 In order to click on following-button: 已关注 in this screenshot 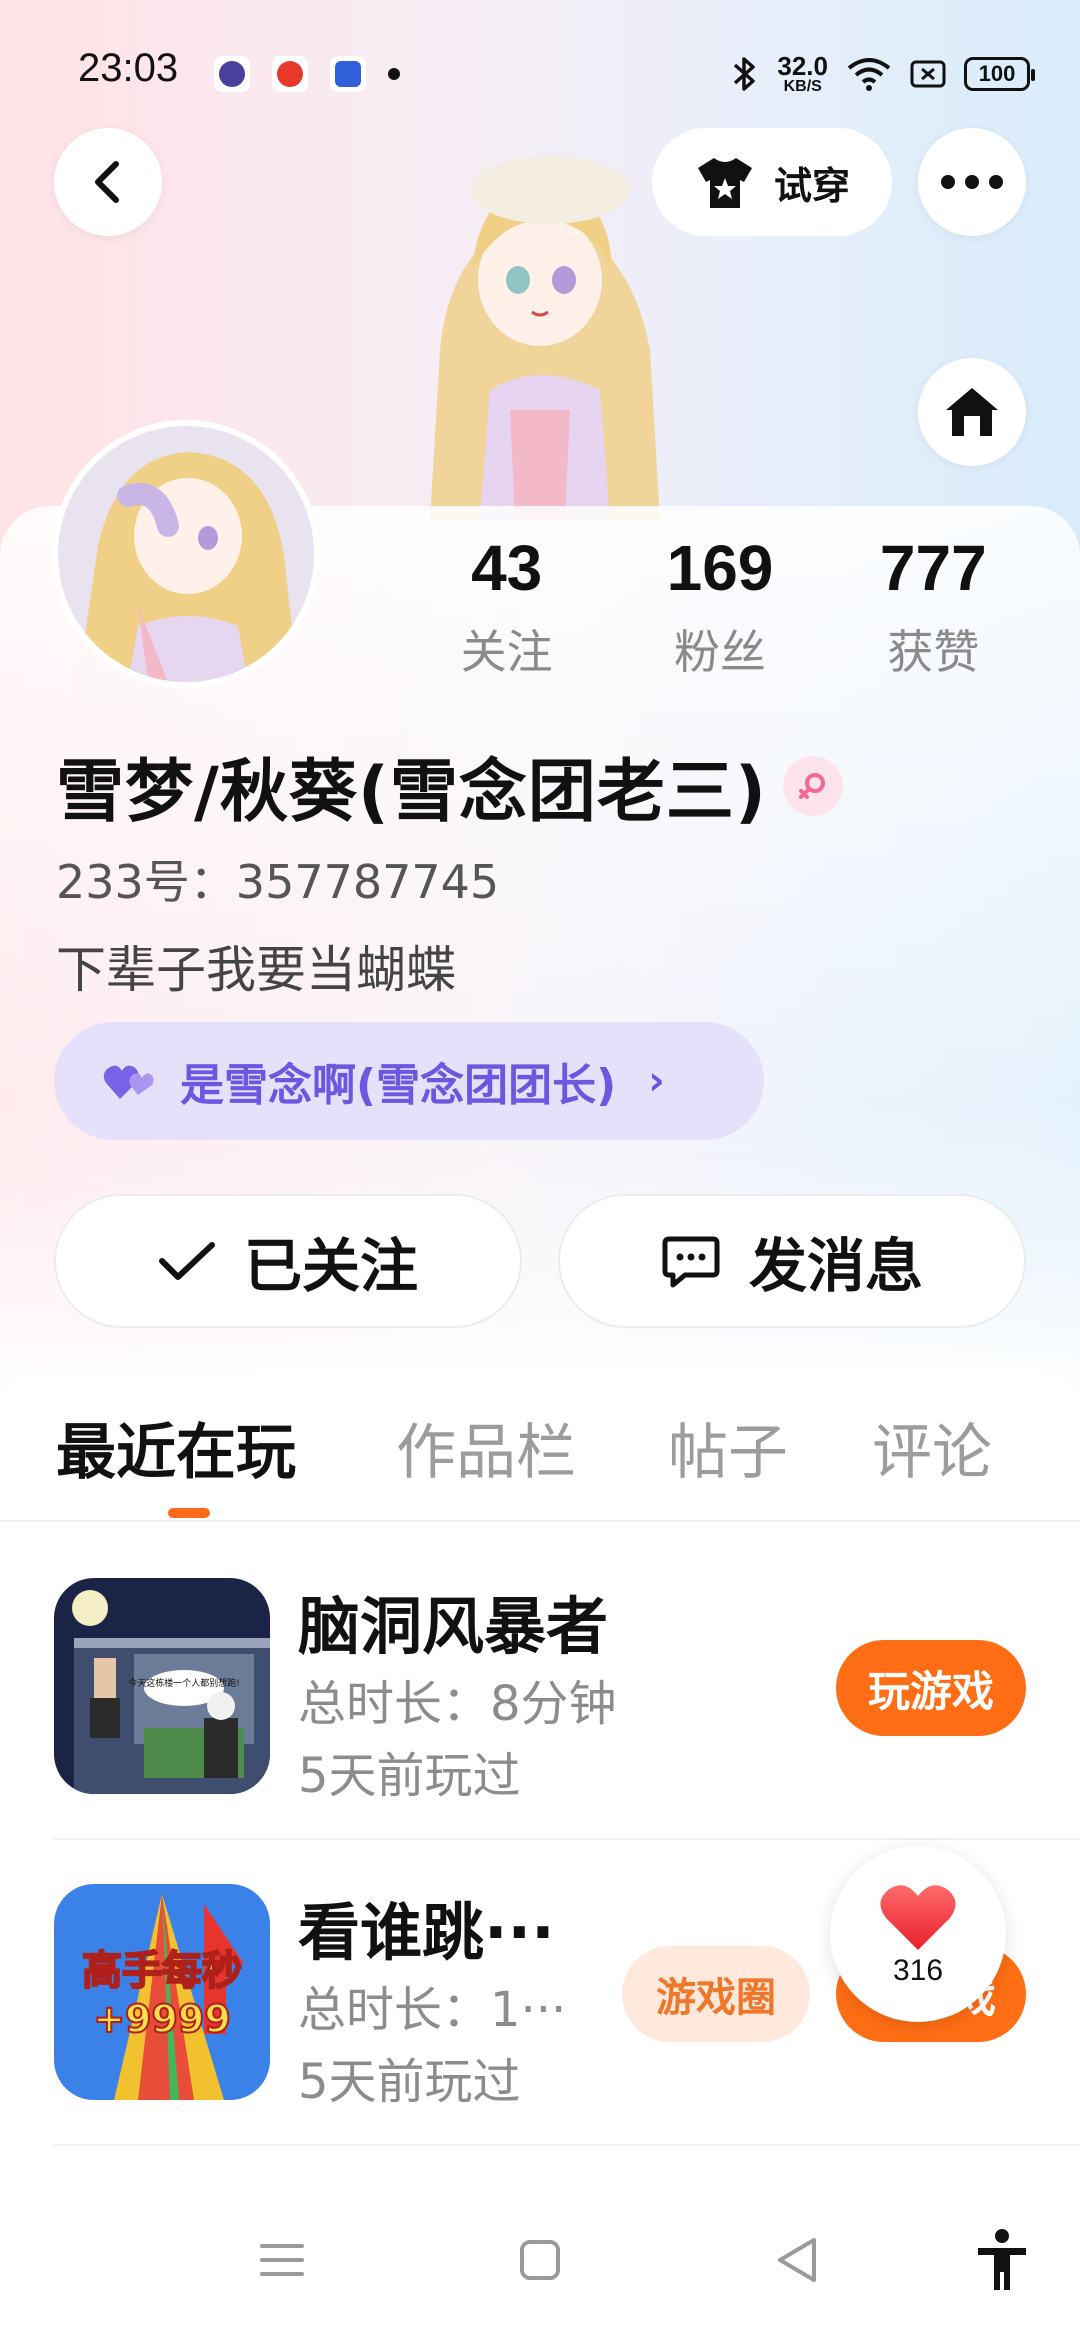, I will do `click(288, 1261)`.